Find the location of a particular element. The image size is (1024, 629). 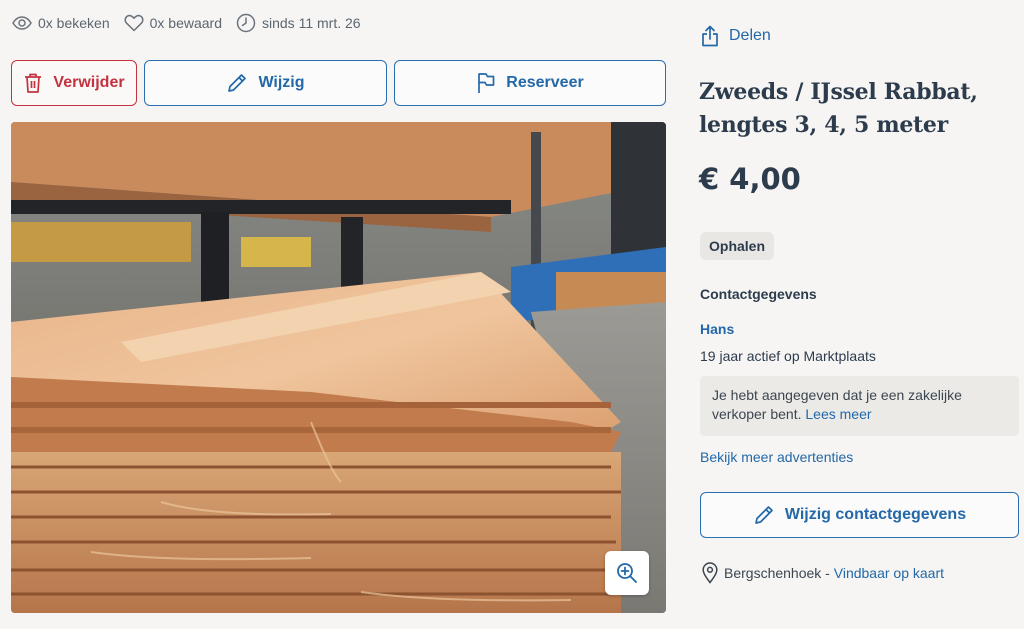

share-link: Delen is located at coordinates (736, 36).